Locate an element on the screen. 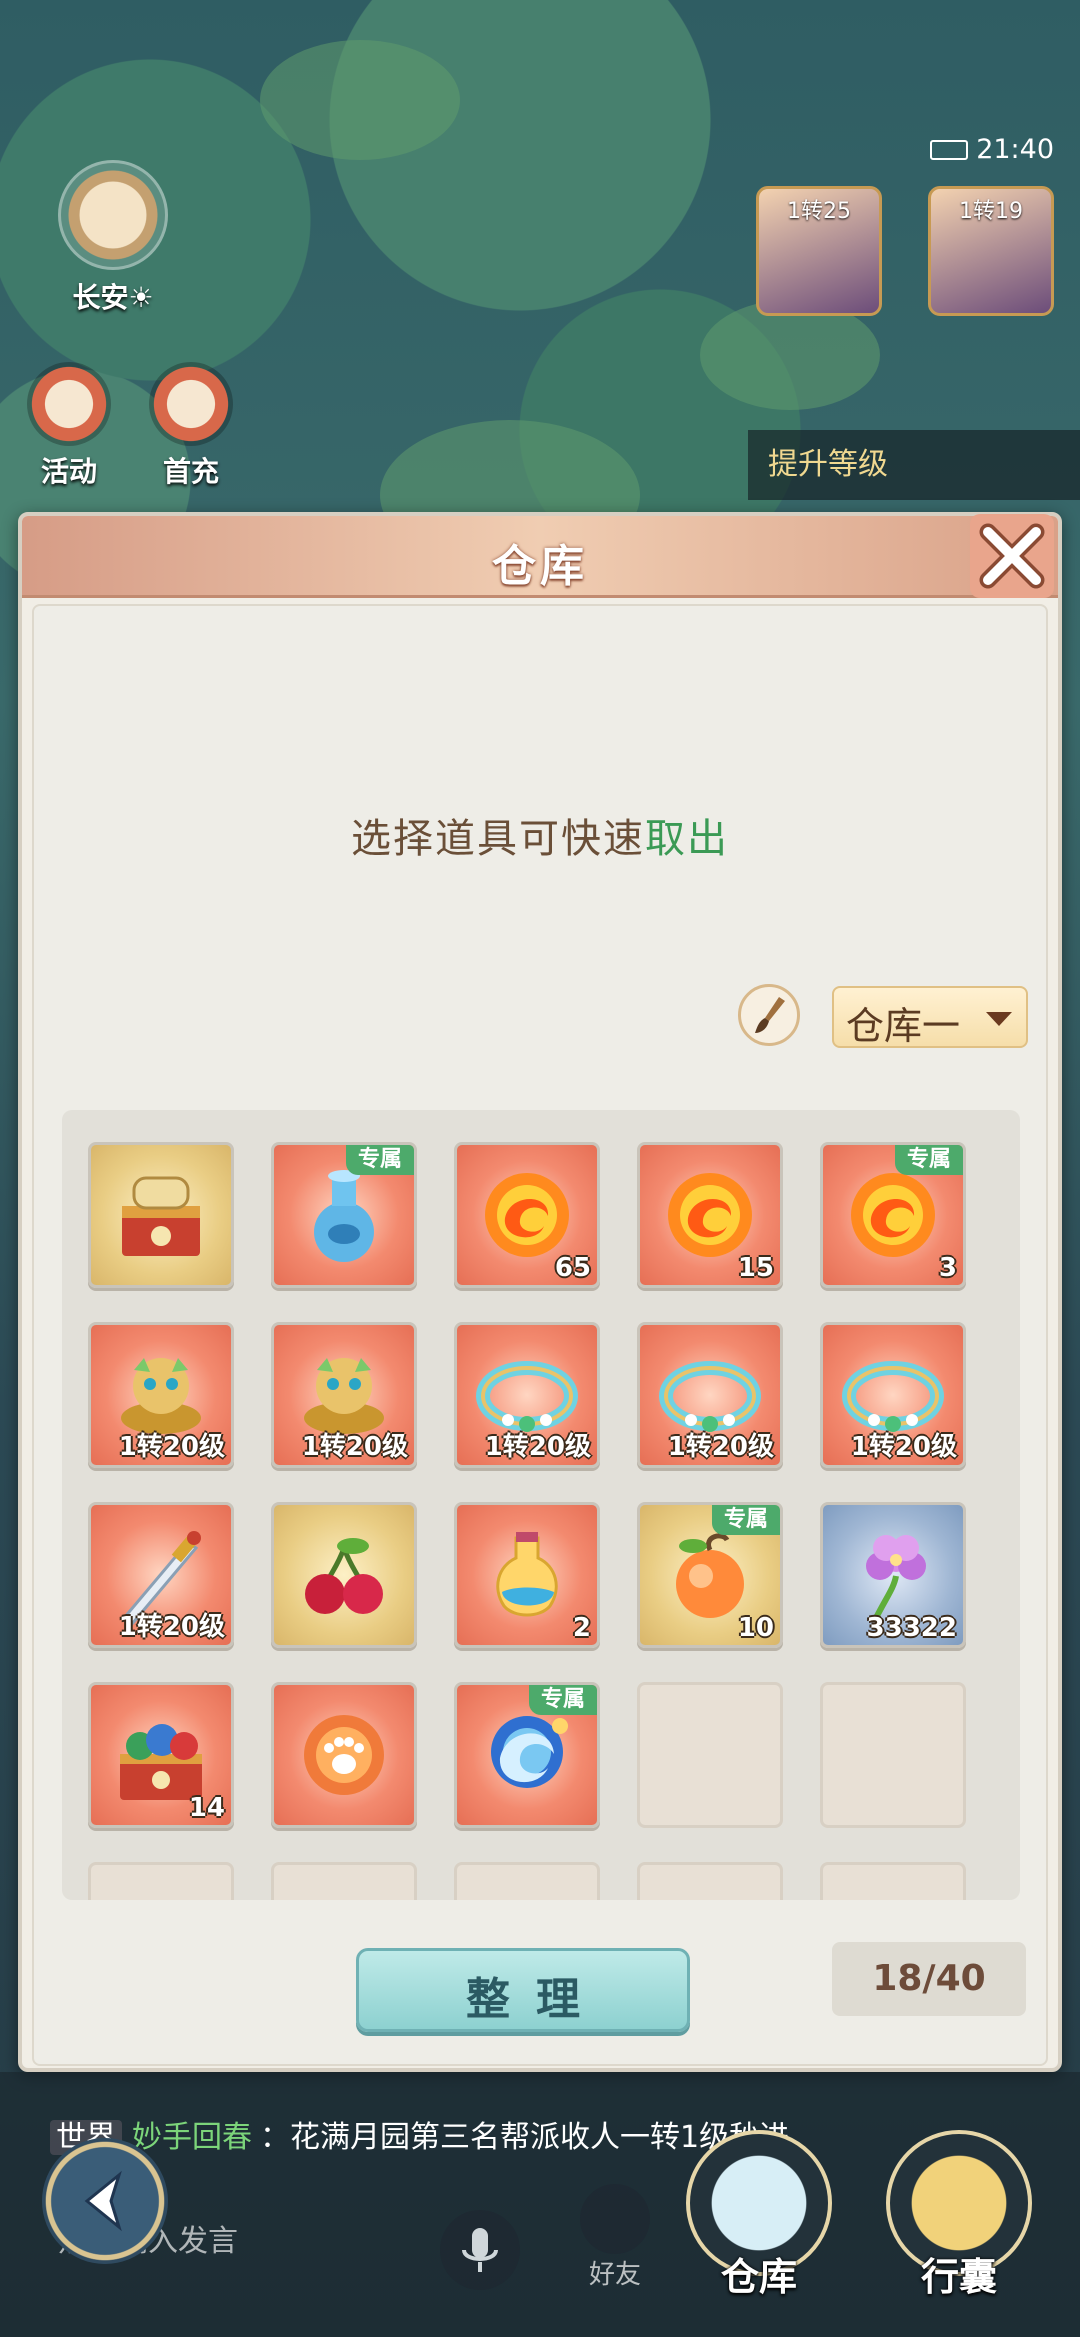 This screenshot has width=1080, height=2337. item-slot: 2 is located at coordinates (527, 1575).